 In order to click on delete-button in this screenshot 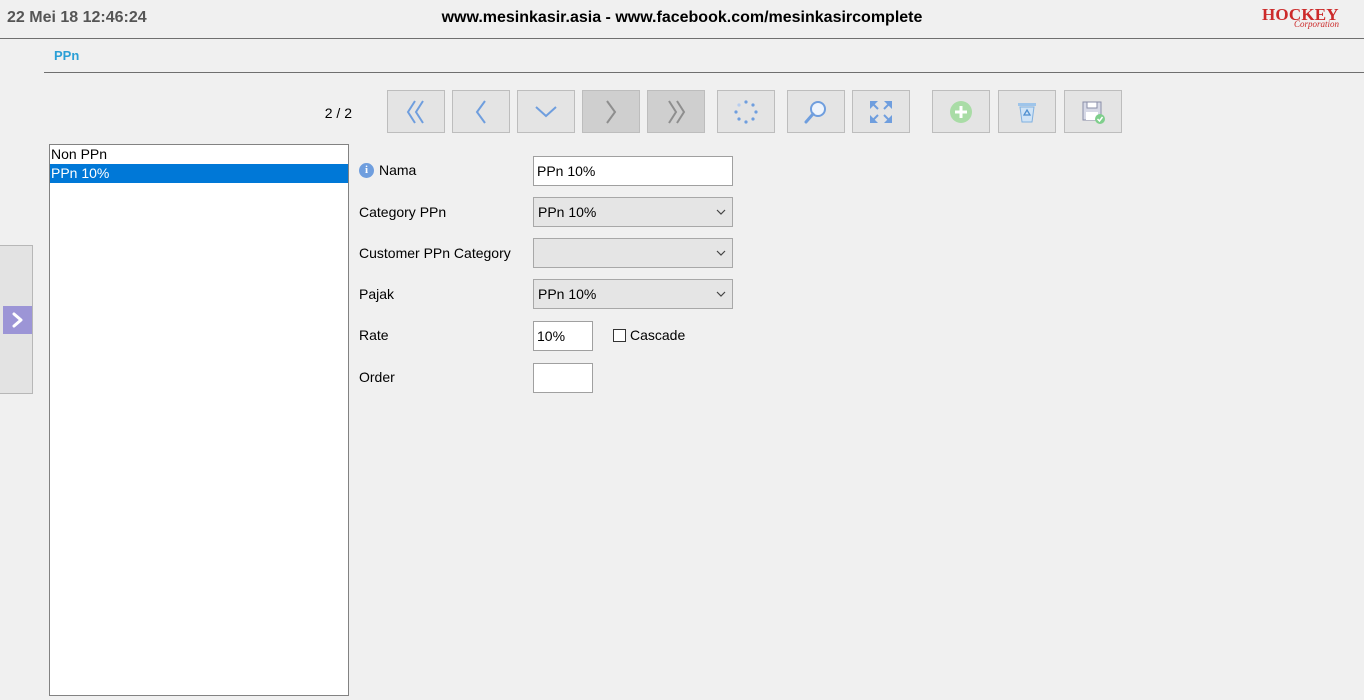, I will do `click(1027, 111)`.